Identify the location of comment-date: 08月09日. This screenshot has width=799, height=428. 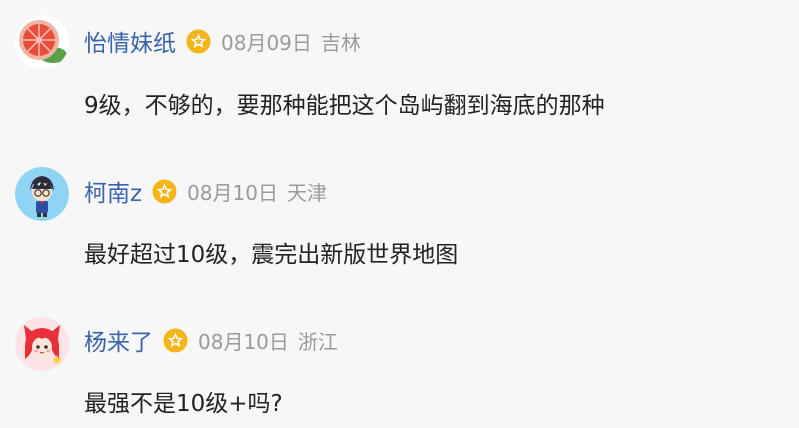
(266, 42).